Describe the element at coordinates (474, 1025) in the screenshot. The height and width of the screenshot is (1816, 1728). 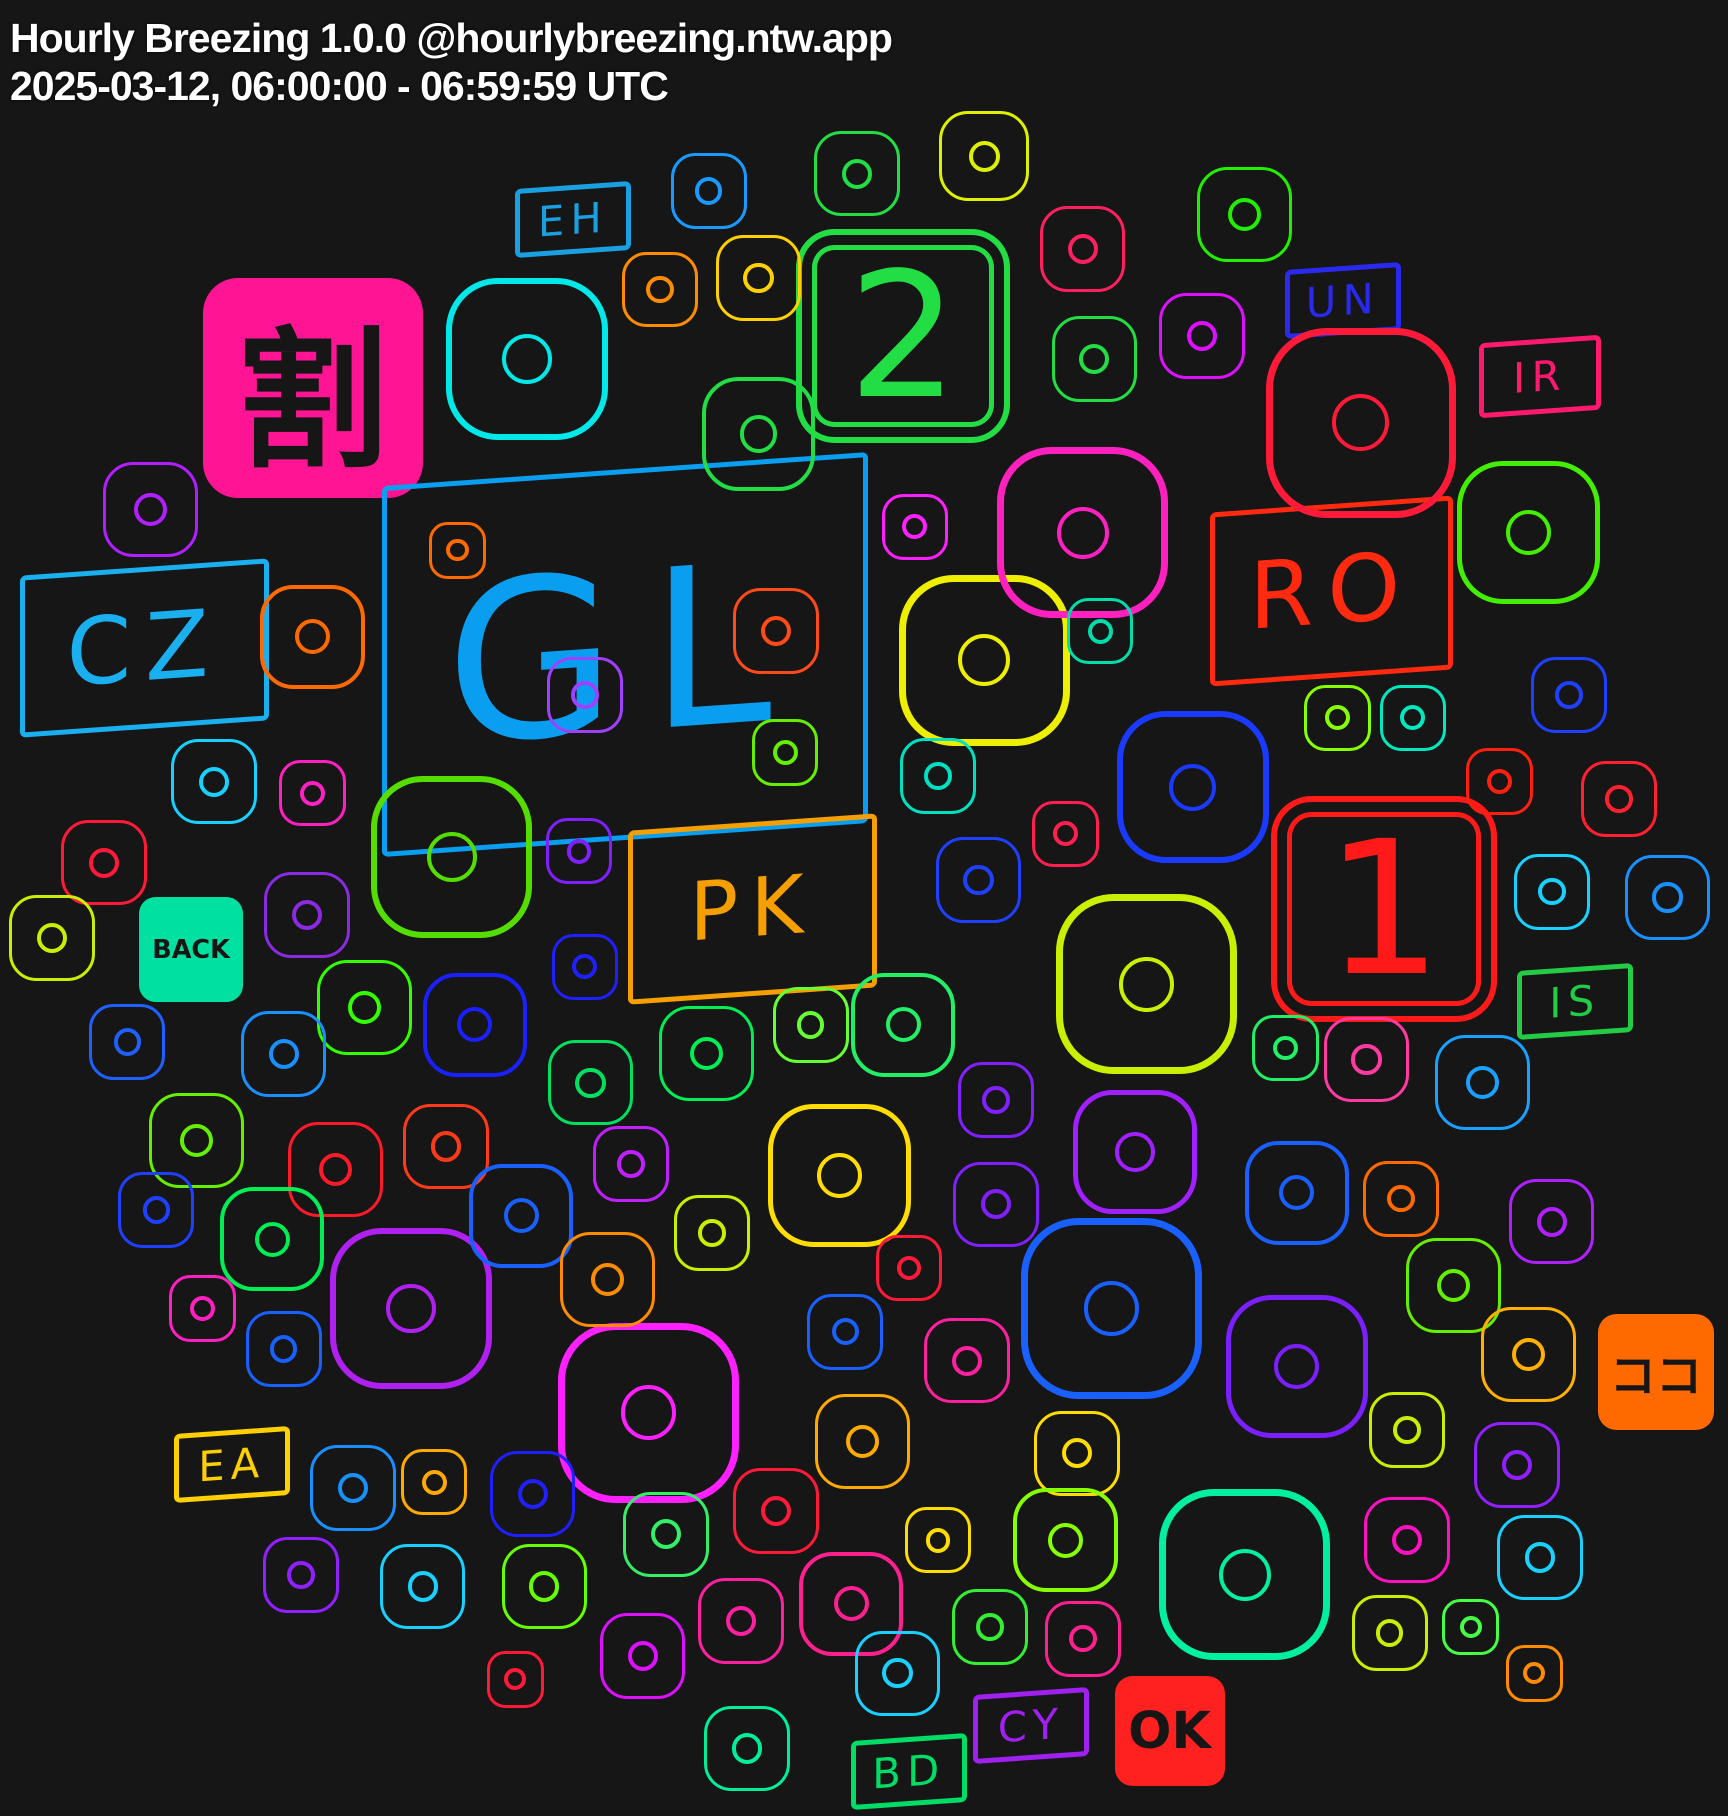
I see `glasses-icon` at that location.